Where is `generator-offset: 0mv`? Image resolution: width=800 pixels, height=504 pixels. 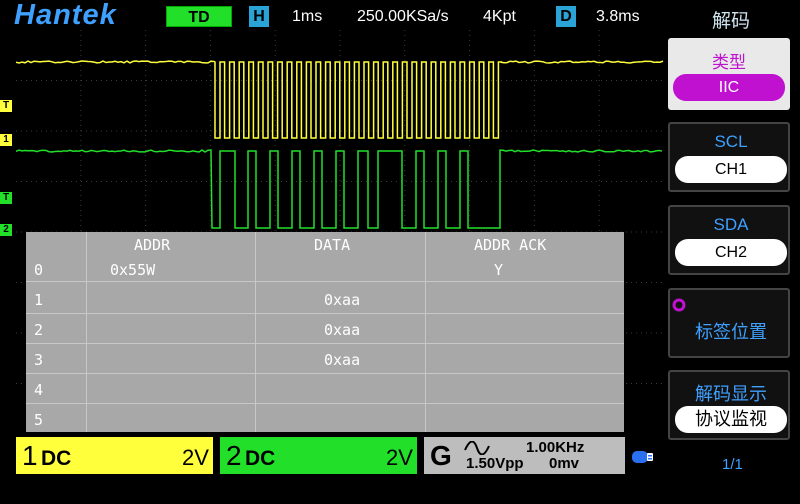
generator-offset: 0mv is located at coordinates (564, 463).